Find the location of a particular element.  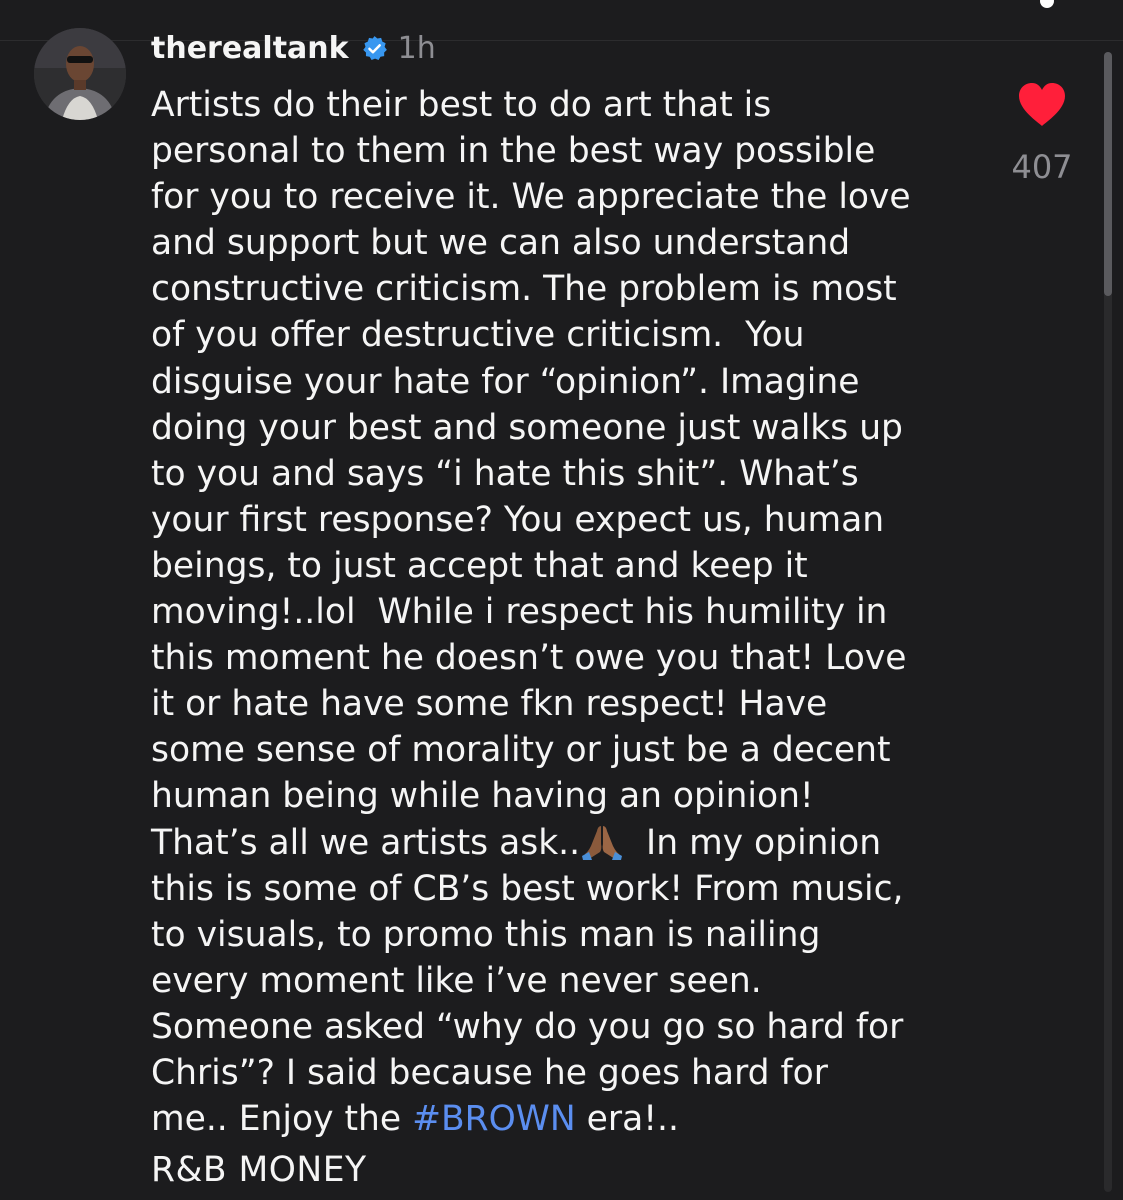

comment-header: therealtank 1h is located at coordinates (293, 48).